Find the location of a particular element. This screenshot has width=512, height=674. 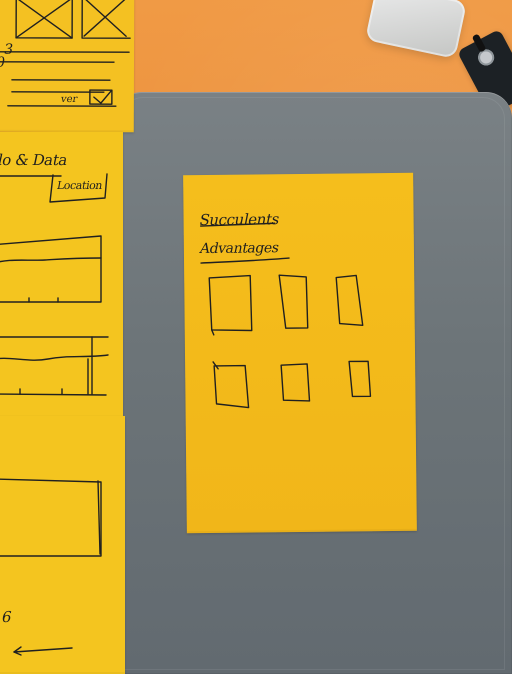

sticky-note-bottom-left: 6 is located at coordinates (62, 545).